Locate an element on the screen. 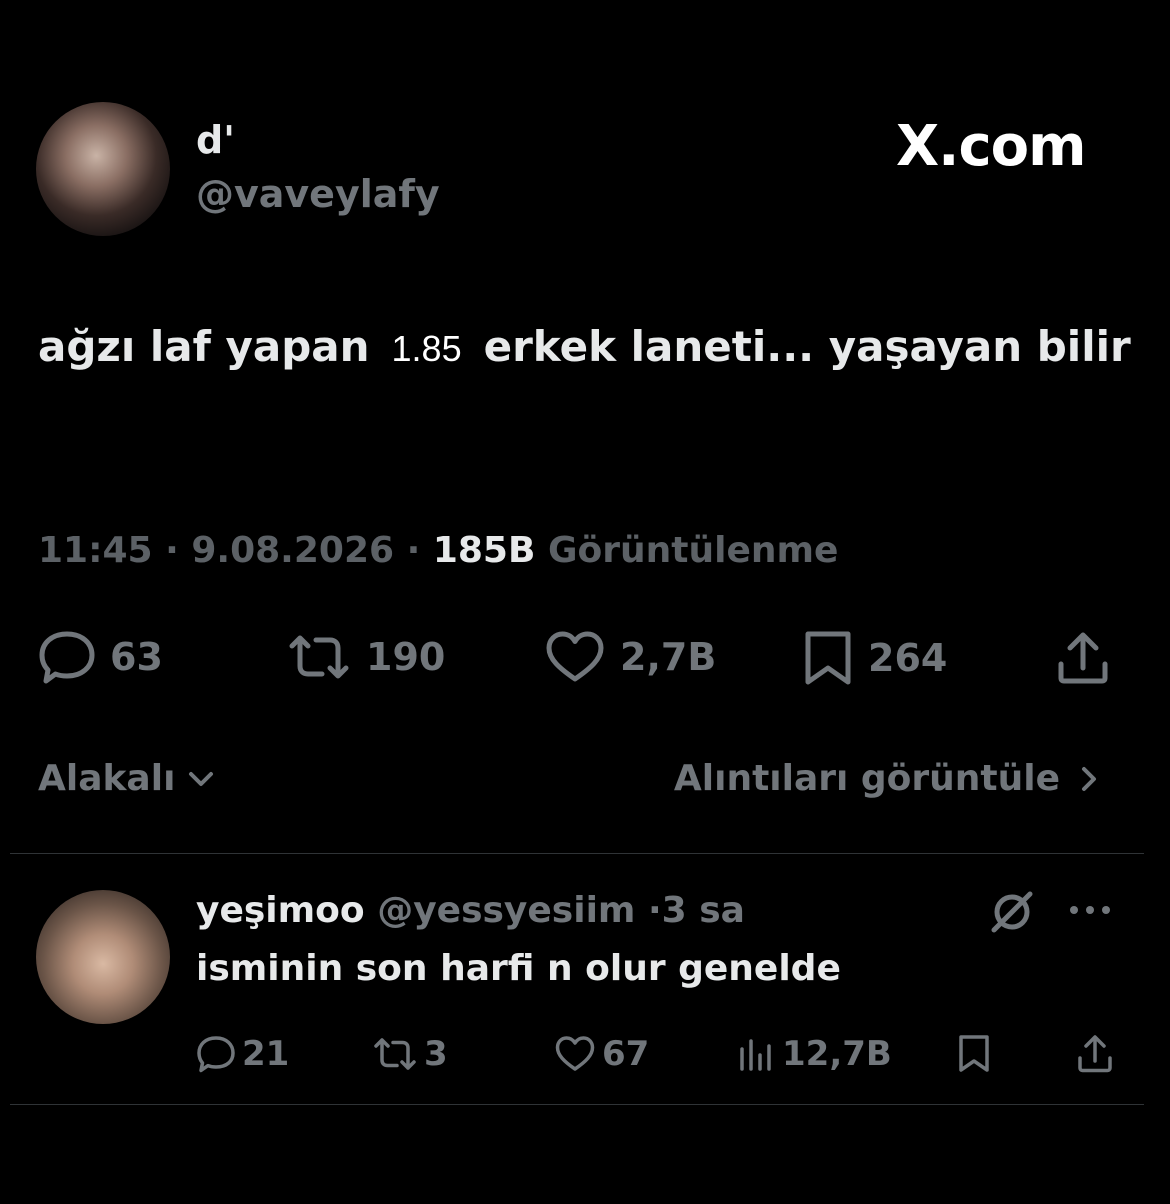 Image resolution: width=1170 pixels, height=1204 pixels. retweet-button: 190 is located at coordinates (365, 657).